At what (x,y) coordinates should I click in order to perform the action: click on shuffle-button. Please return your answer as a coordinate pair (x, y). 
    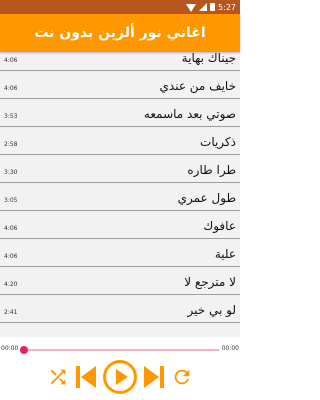
    Looking at the image, I should click on (58, 377).